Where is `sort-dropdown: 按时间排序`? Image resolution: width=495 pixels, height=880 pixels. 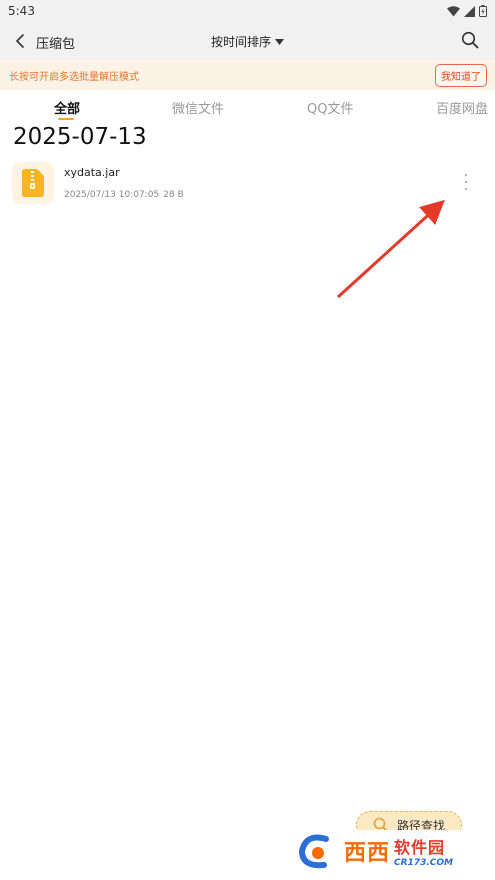
sort-dropdown: 按时间排序 is located at coordinates (248, 41).